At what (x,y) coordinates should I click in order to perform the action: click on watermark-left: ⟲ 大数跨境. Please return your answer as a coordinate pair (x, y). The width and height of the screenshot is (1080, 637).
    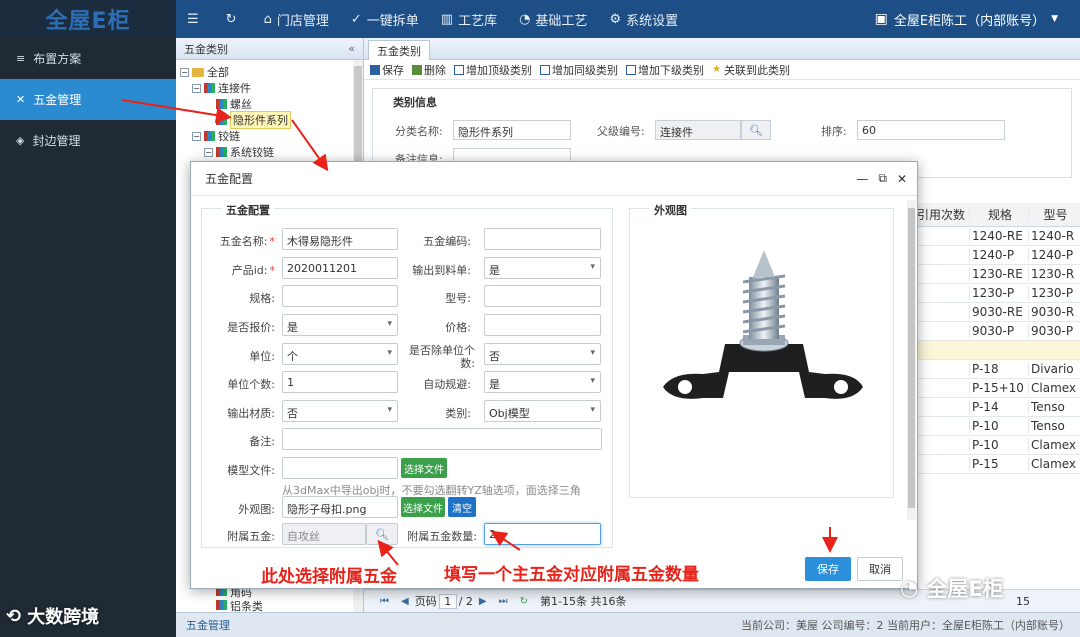
    Looking at the image, I should click on (53, 617).